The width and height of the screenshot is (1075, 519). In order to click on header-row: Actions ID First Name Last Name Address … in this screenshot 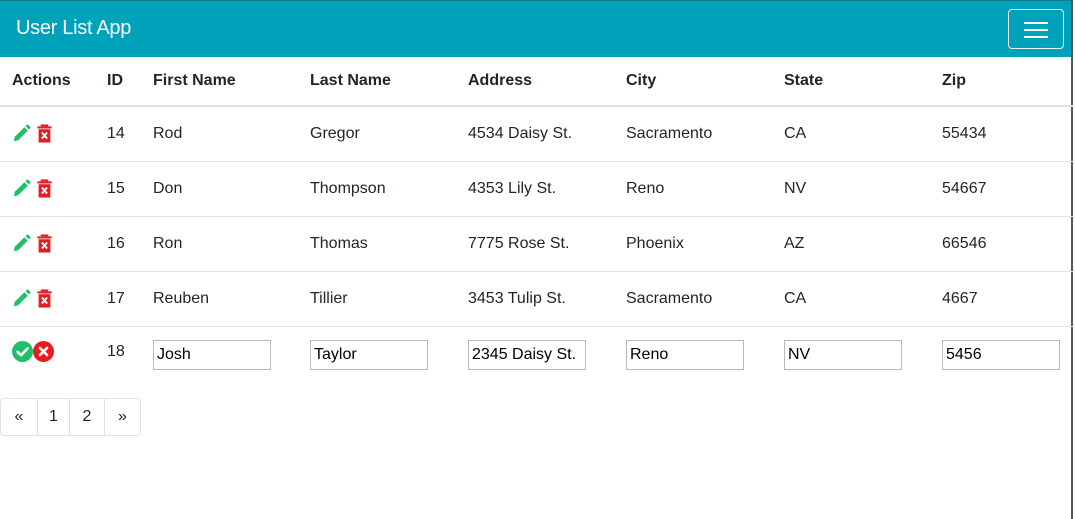, I will do `click(536, 82)`.